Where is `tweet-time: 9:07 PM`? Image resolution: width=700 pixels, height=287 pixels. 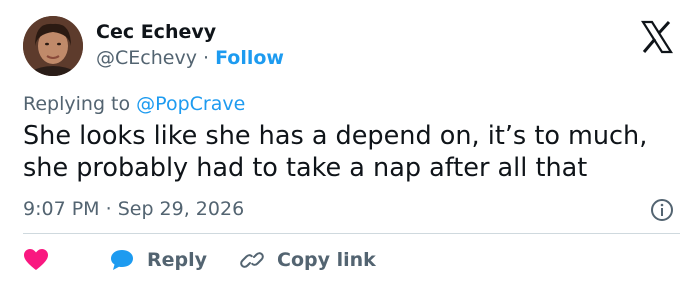 tweet-time: 9:07 PM is located at coordinates (61, 209).